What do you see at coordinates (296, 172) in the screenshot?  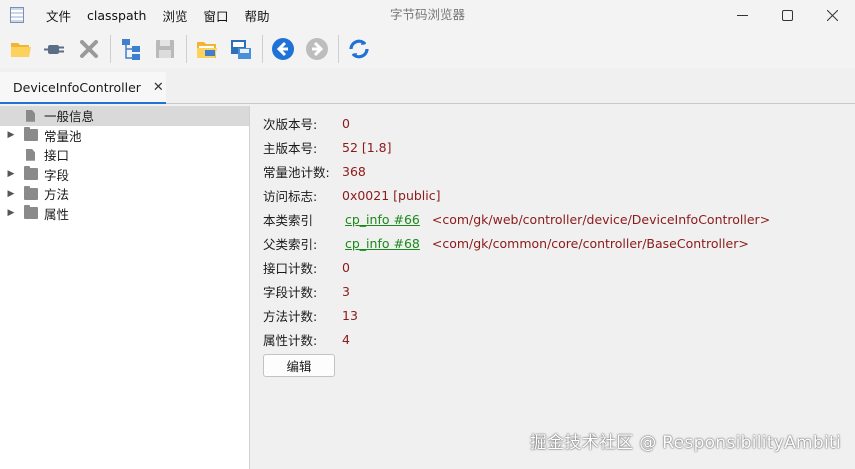 I see `field-label: 常量池计数:` at bounding box center [296, 172].